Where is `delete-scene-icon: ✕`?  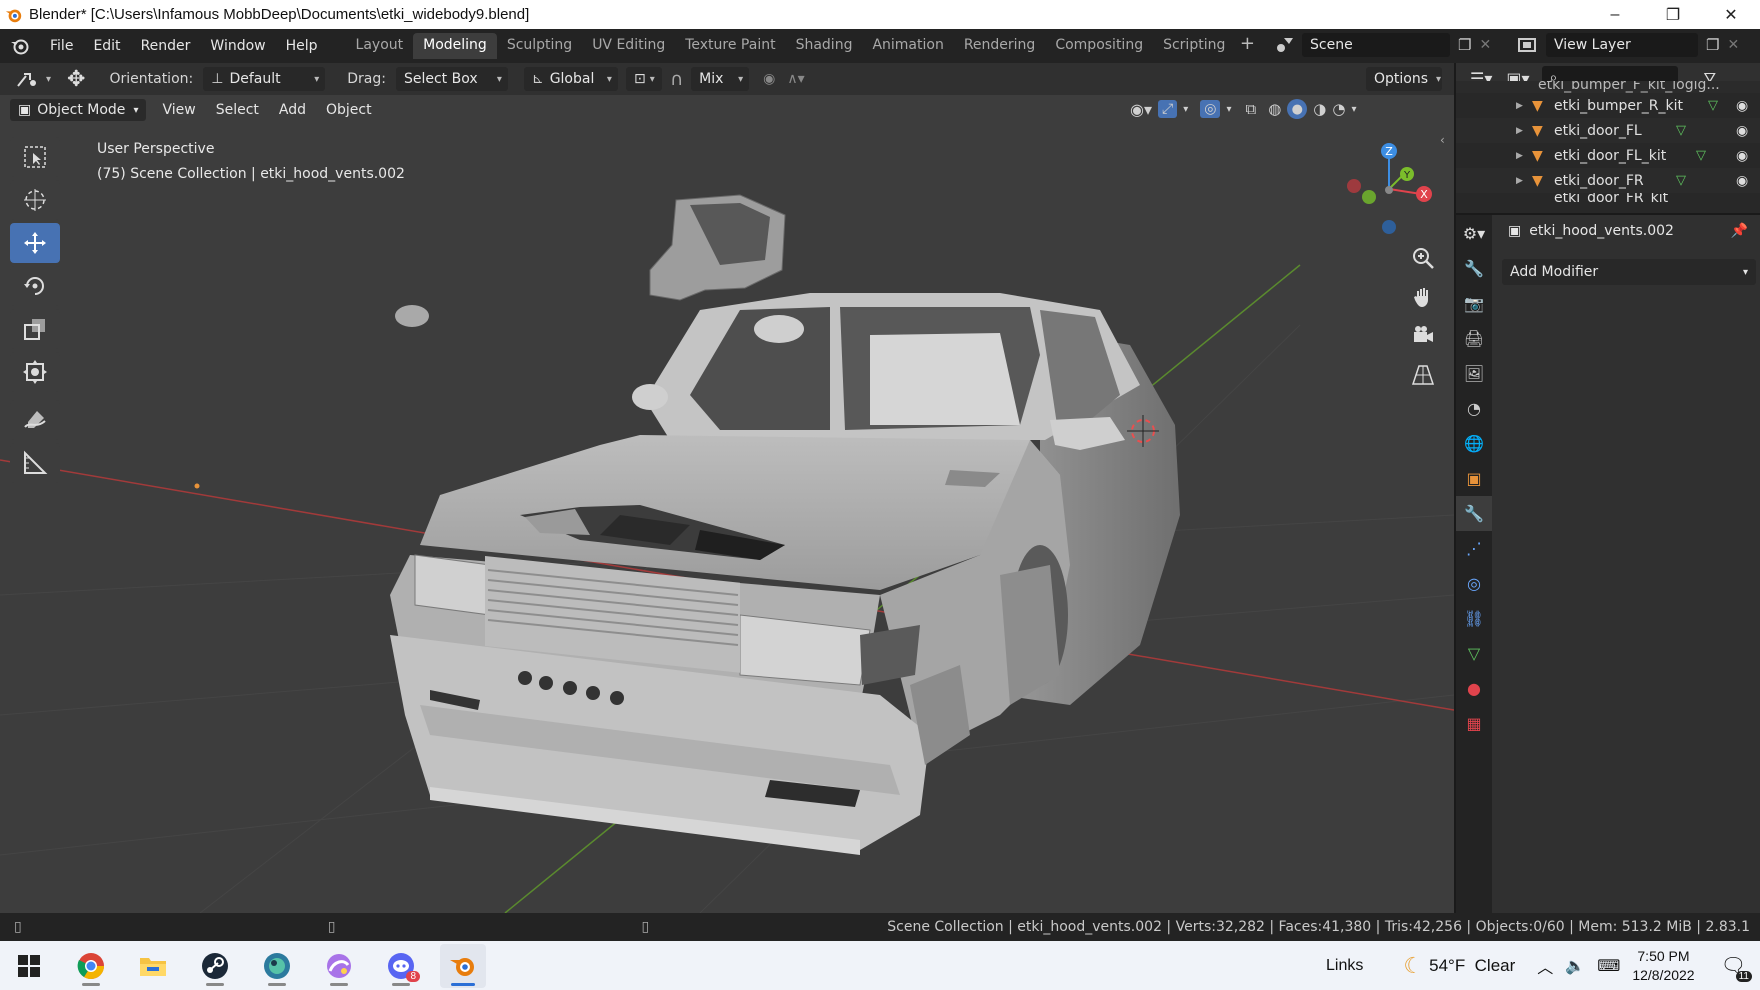 delete-scene-icon: ✕ is located at coordinates (1485, 45).